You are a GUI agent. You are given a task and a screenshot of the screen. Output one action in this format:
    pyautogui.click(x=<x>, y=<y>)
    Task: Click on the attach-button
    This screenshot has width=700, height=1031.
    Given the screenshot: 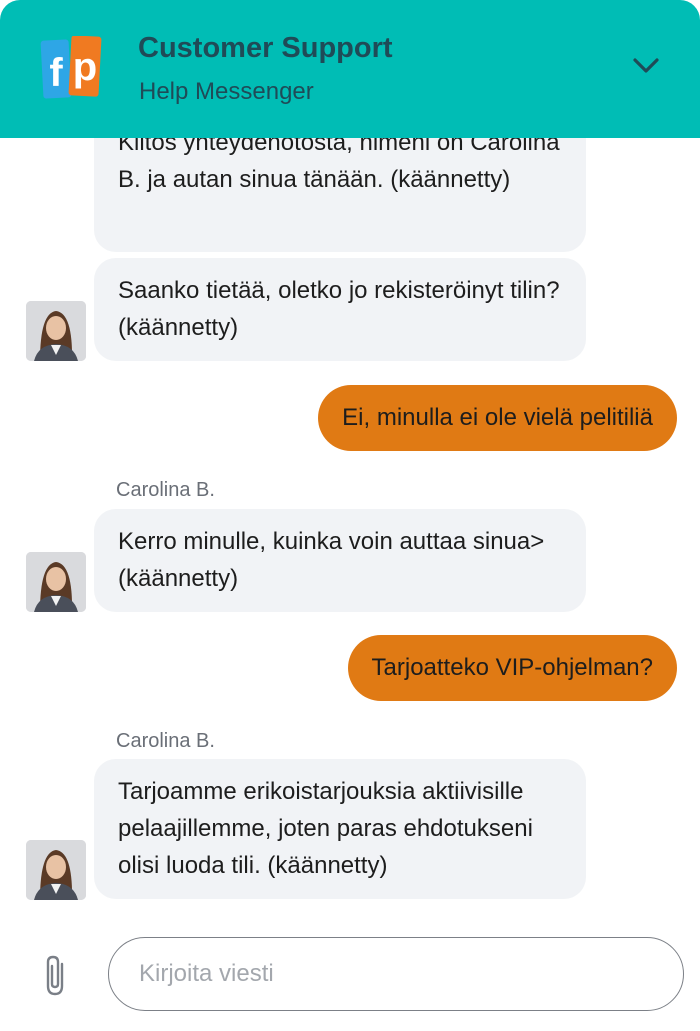 What is the action you would take?
    pyautogui.click(x=56, y=976)
    